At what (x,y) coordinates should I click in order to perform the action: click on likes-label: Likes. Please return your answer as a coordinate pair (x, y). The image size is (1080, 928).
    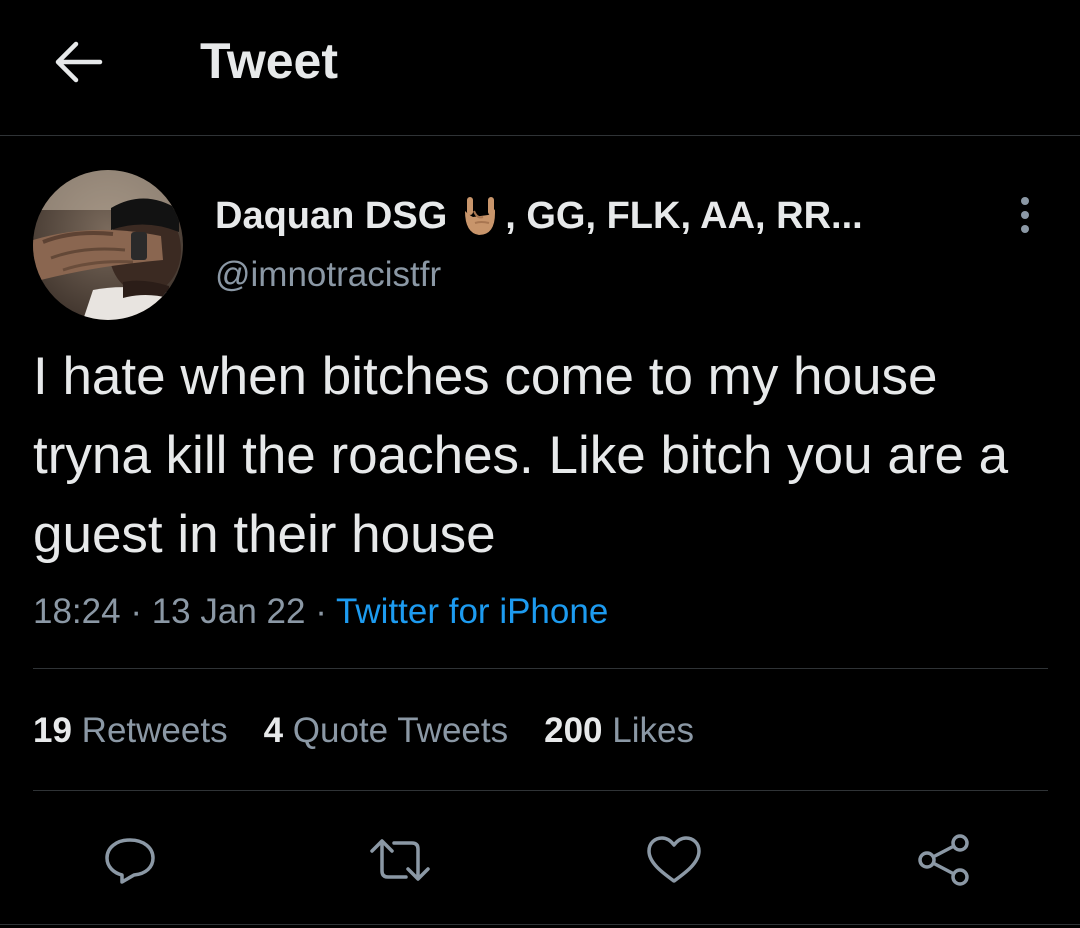
    Looking at the image, I should click on (653, 730).